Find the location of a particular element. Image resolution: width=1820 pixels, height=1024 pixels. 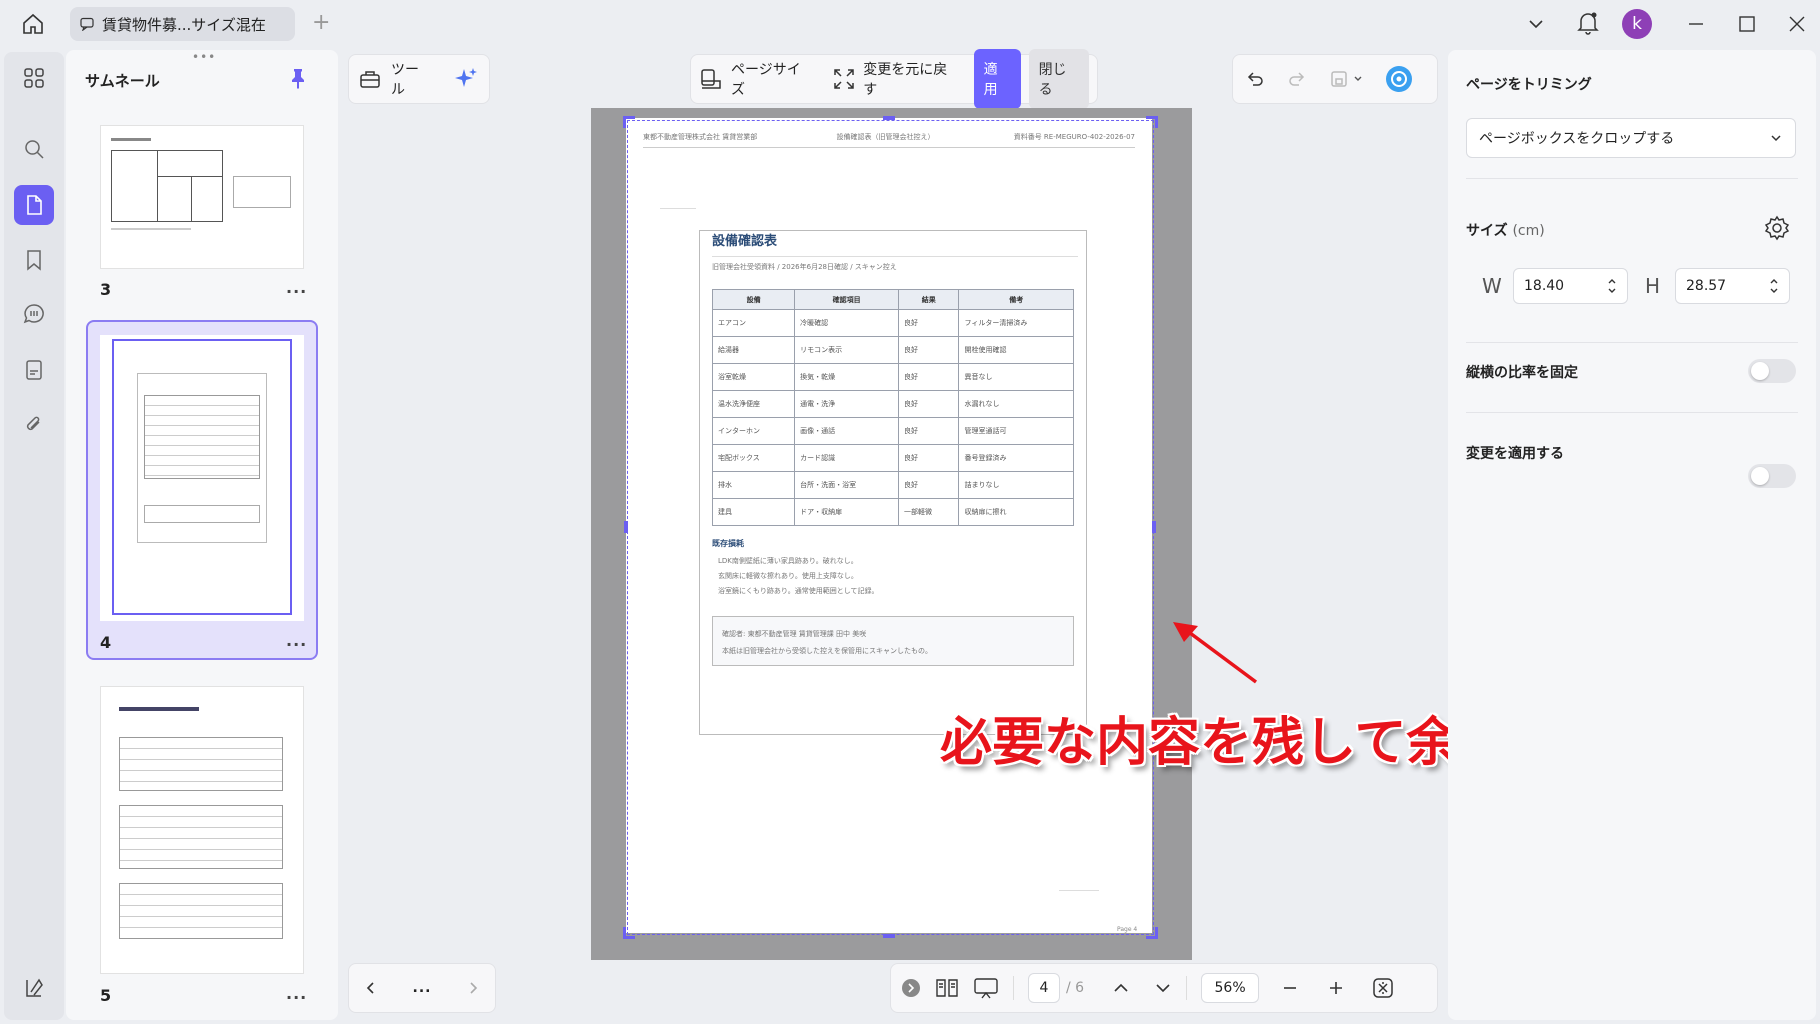

prev-page-icon is located at coordinates (371, 988).